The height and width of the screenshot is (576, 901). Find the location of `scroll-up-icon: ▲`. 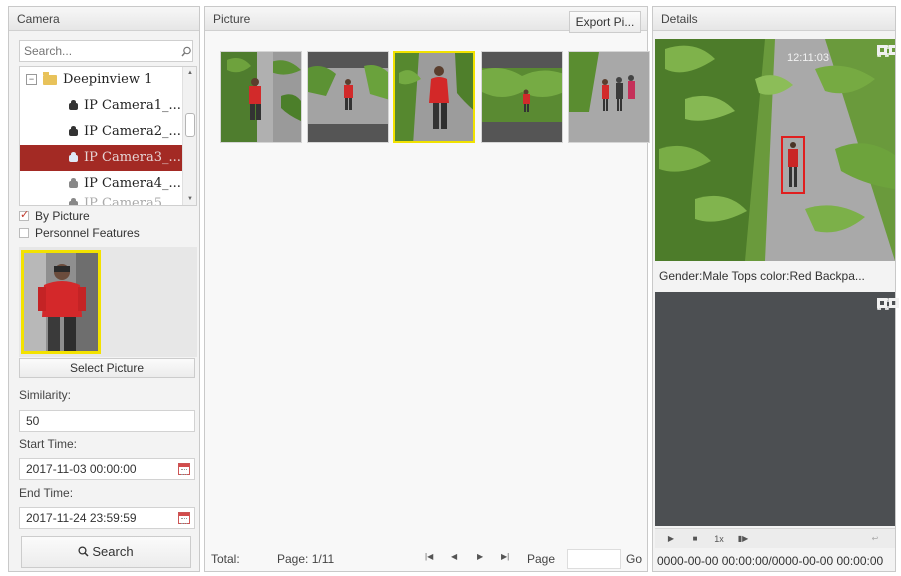

scroll-up-icon: ▲ is located at coordinates (190, 73).